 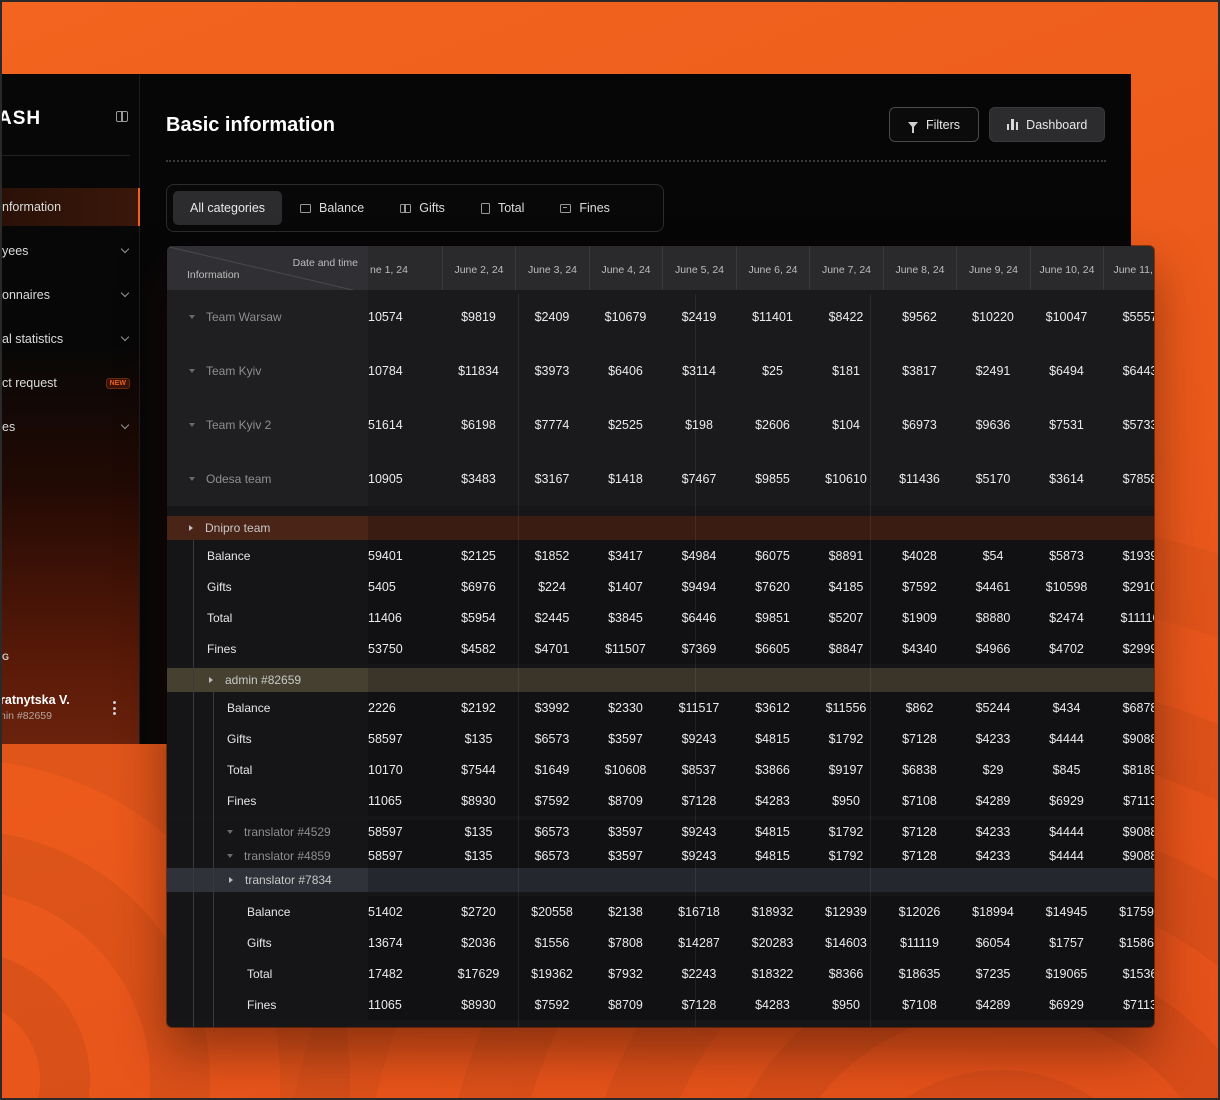 I want to click on column-guide-line, so click(x=870, y=660).